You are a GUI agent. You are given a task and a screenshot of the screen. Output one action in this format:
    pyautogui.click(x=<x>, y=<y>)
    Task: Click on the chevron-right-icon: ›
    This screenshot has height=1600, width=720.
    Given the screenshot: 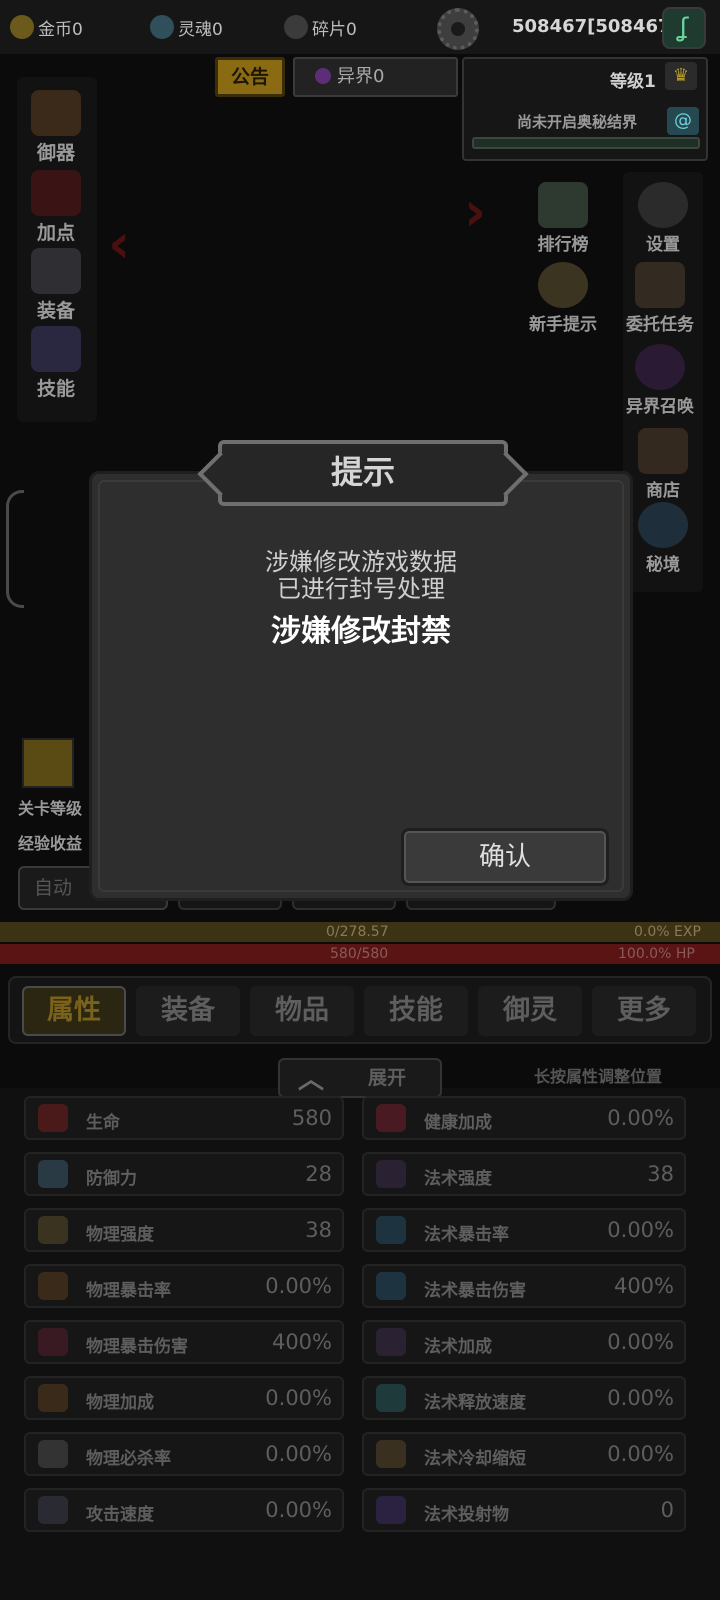 What is the action you would take?
    pyautogui.click(x=475, y=211)
    